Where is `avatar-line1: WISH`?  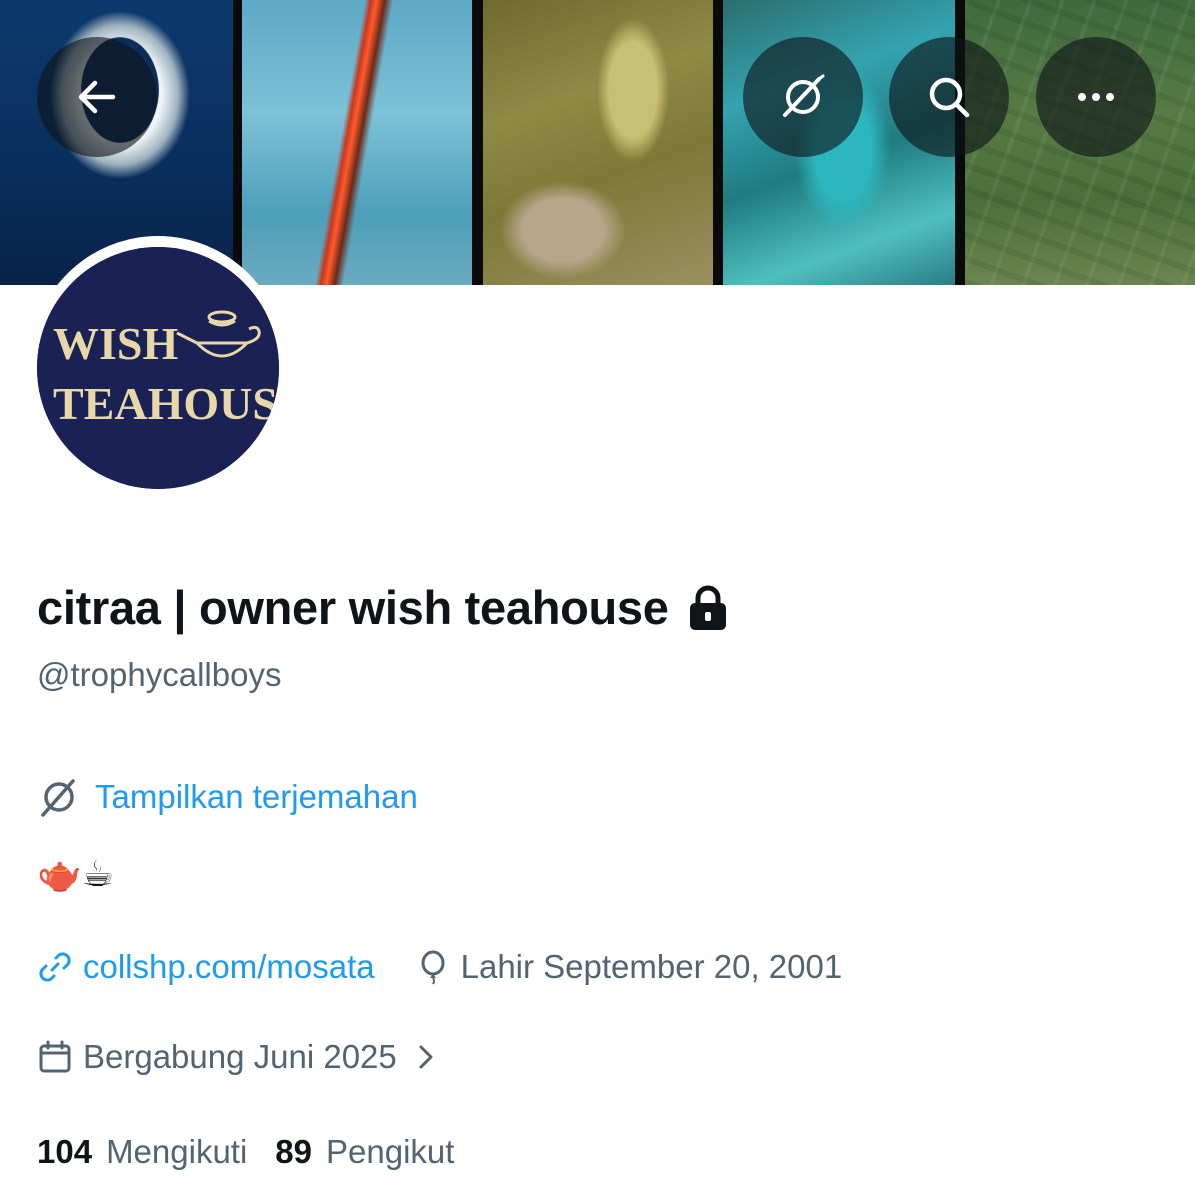 avatar-line1: WISH is located at coordinates (115, 343).